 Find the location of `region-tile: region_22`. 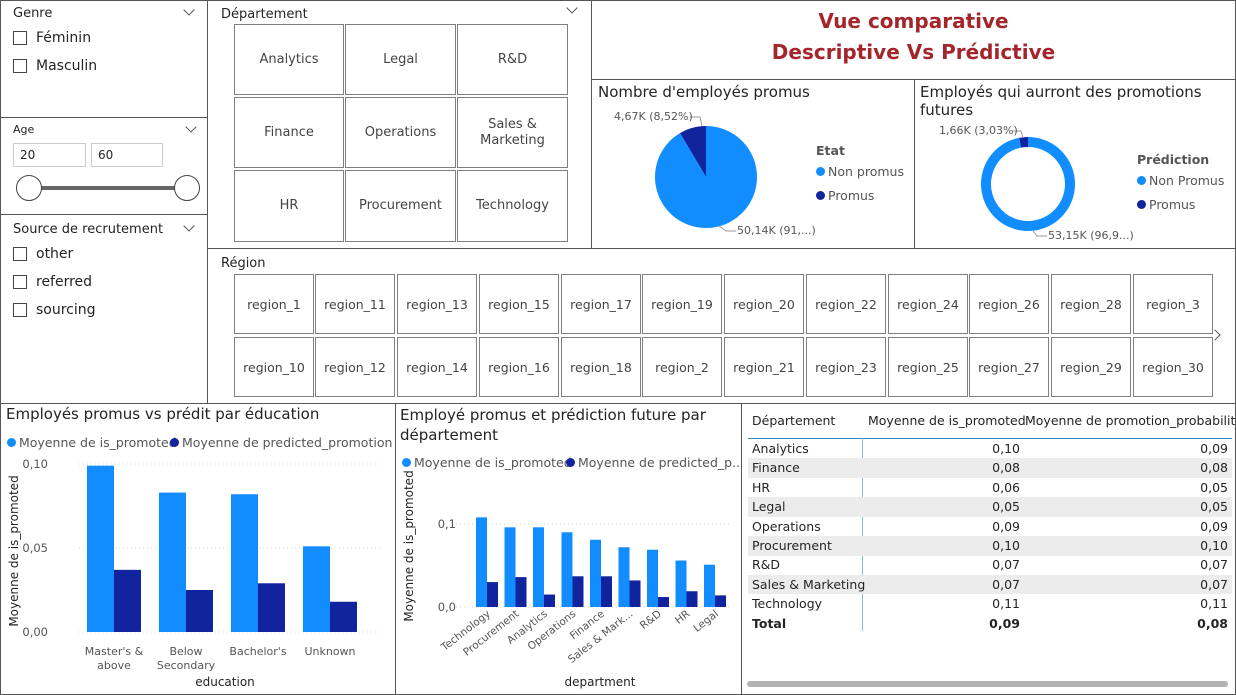

region-tile: region_22 is located at coordinates (846, 304).